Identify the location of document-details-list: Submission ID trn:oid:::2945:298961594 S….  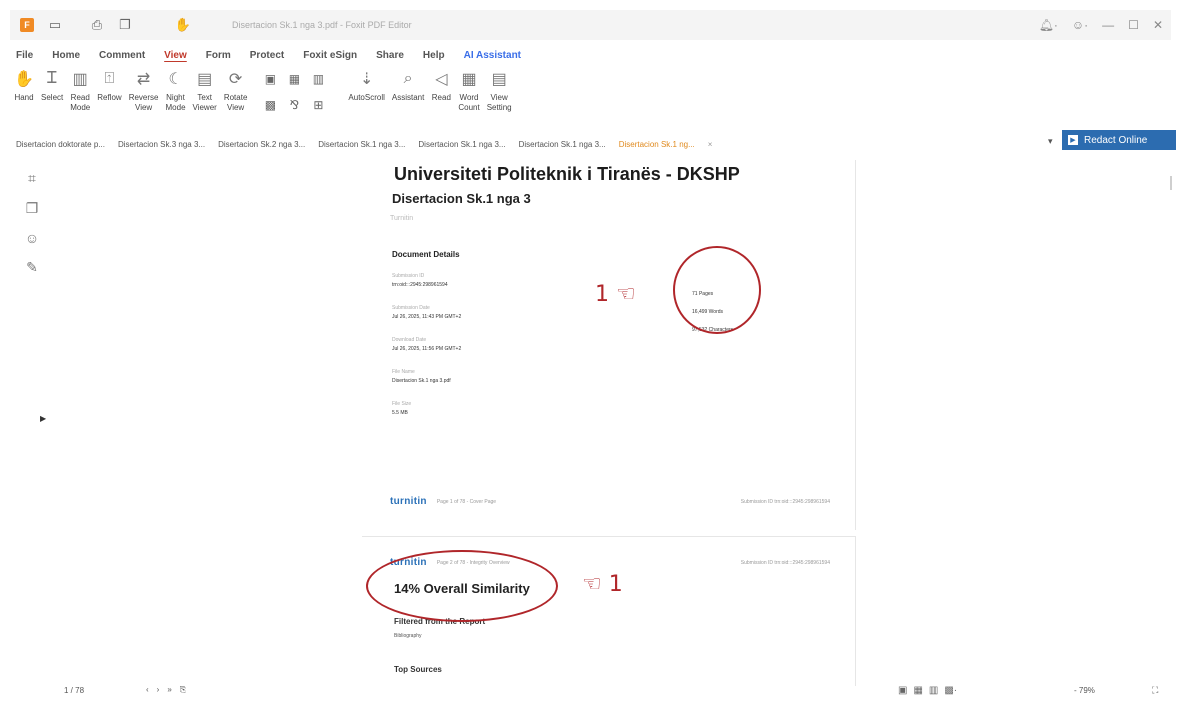
(427, 344).